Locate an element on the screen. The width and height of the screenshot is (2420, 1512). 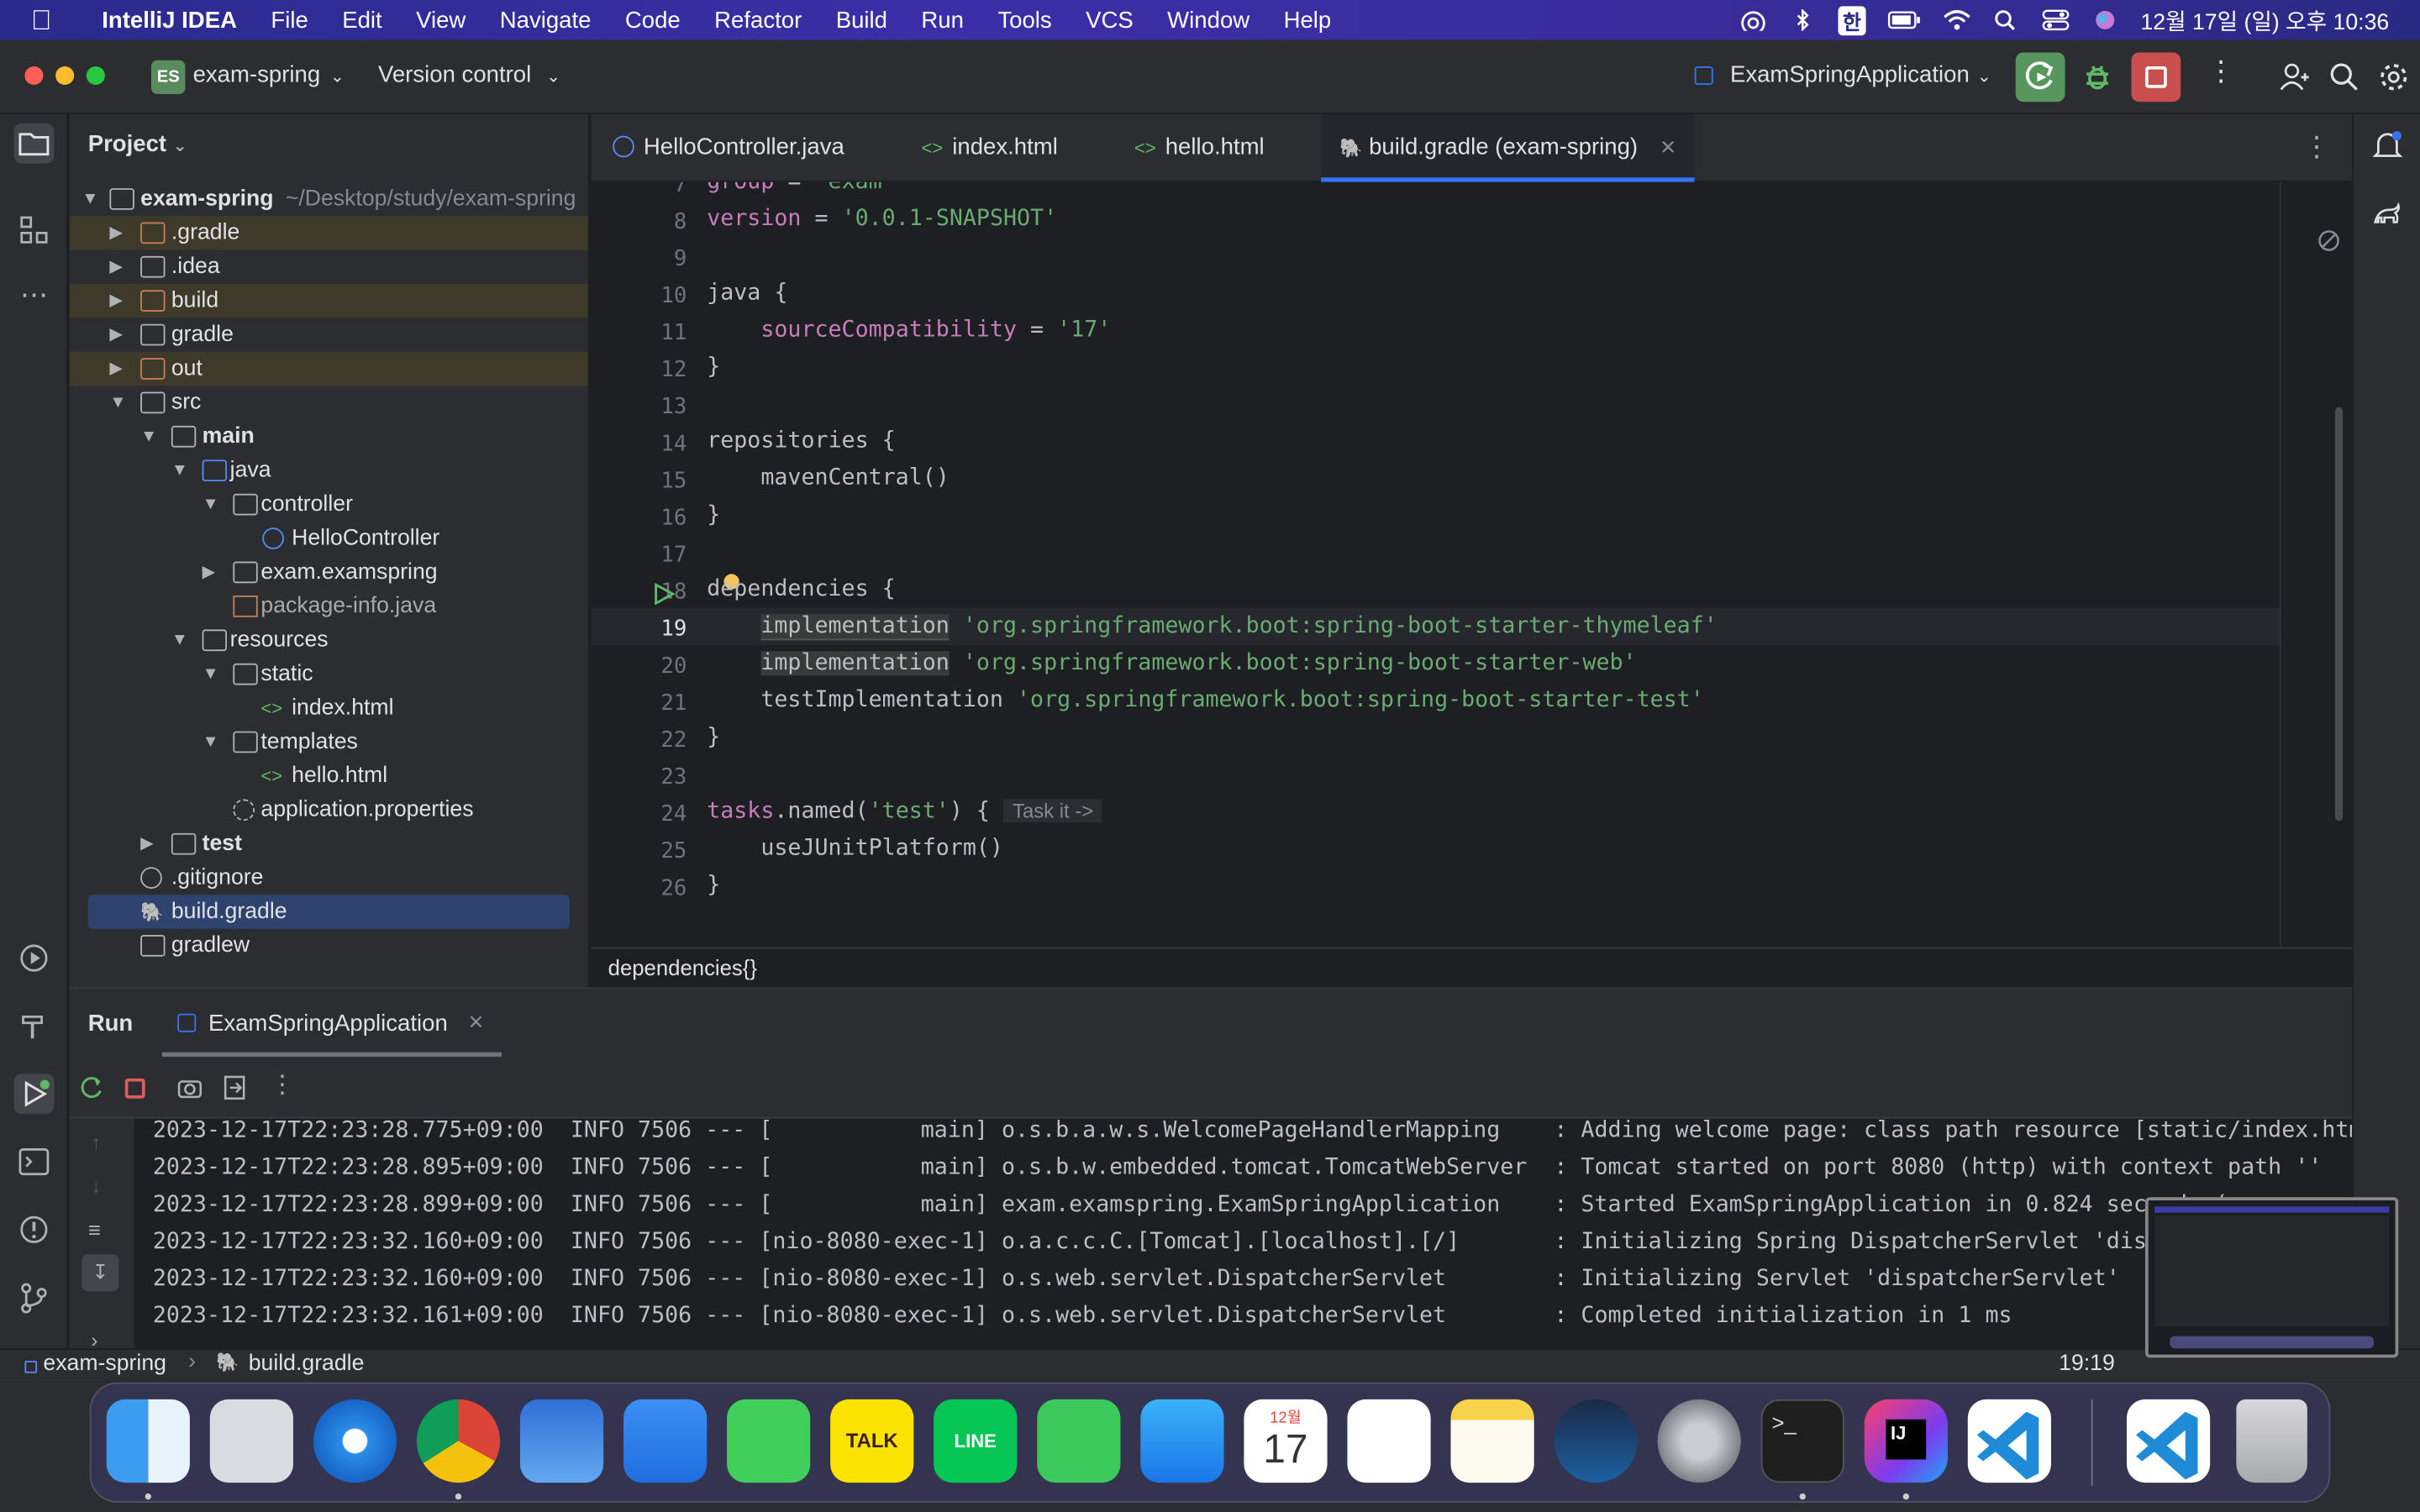
version-control-widget: Version control is located at coordinates (454, 74).